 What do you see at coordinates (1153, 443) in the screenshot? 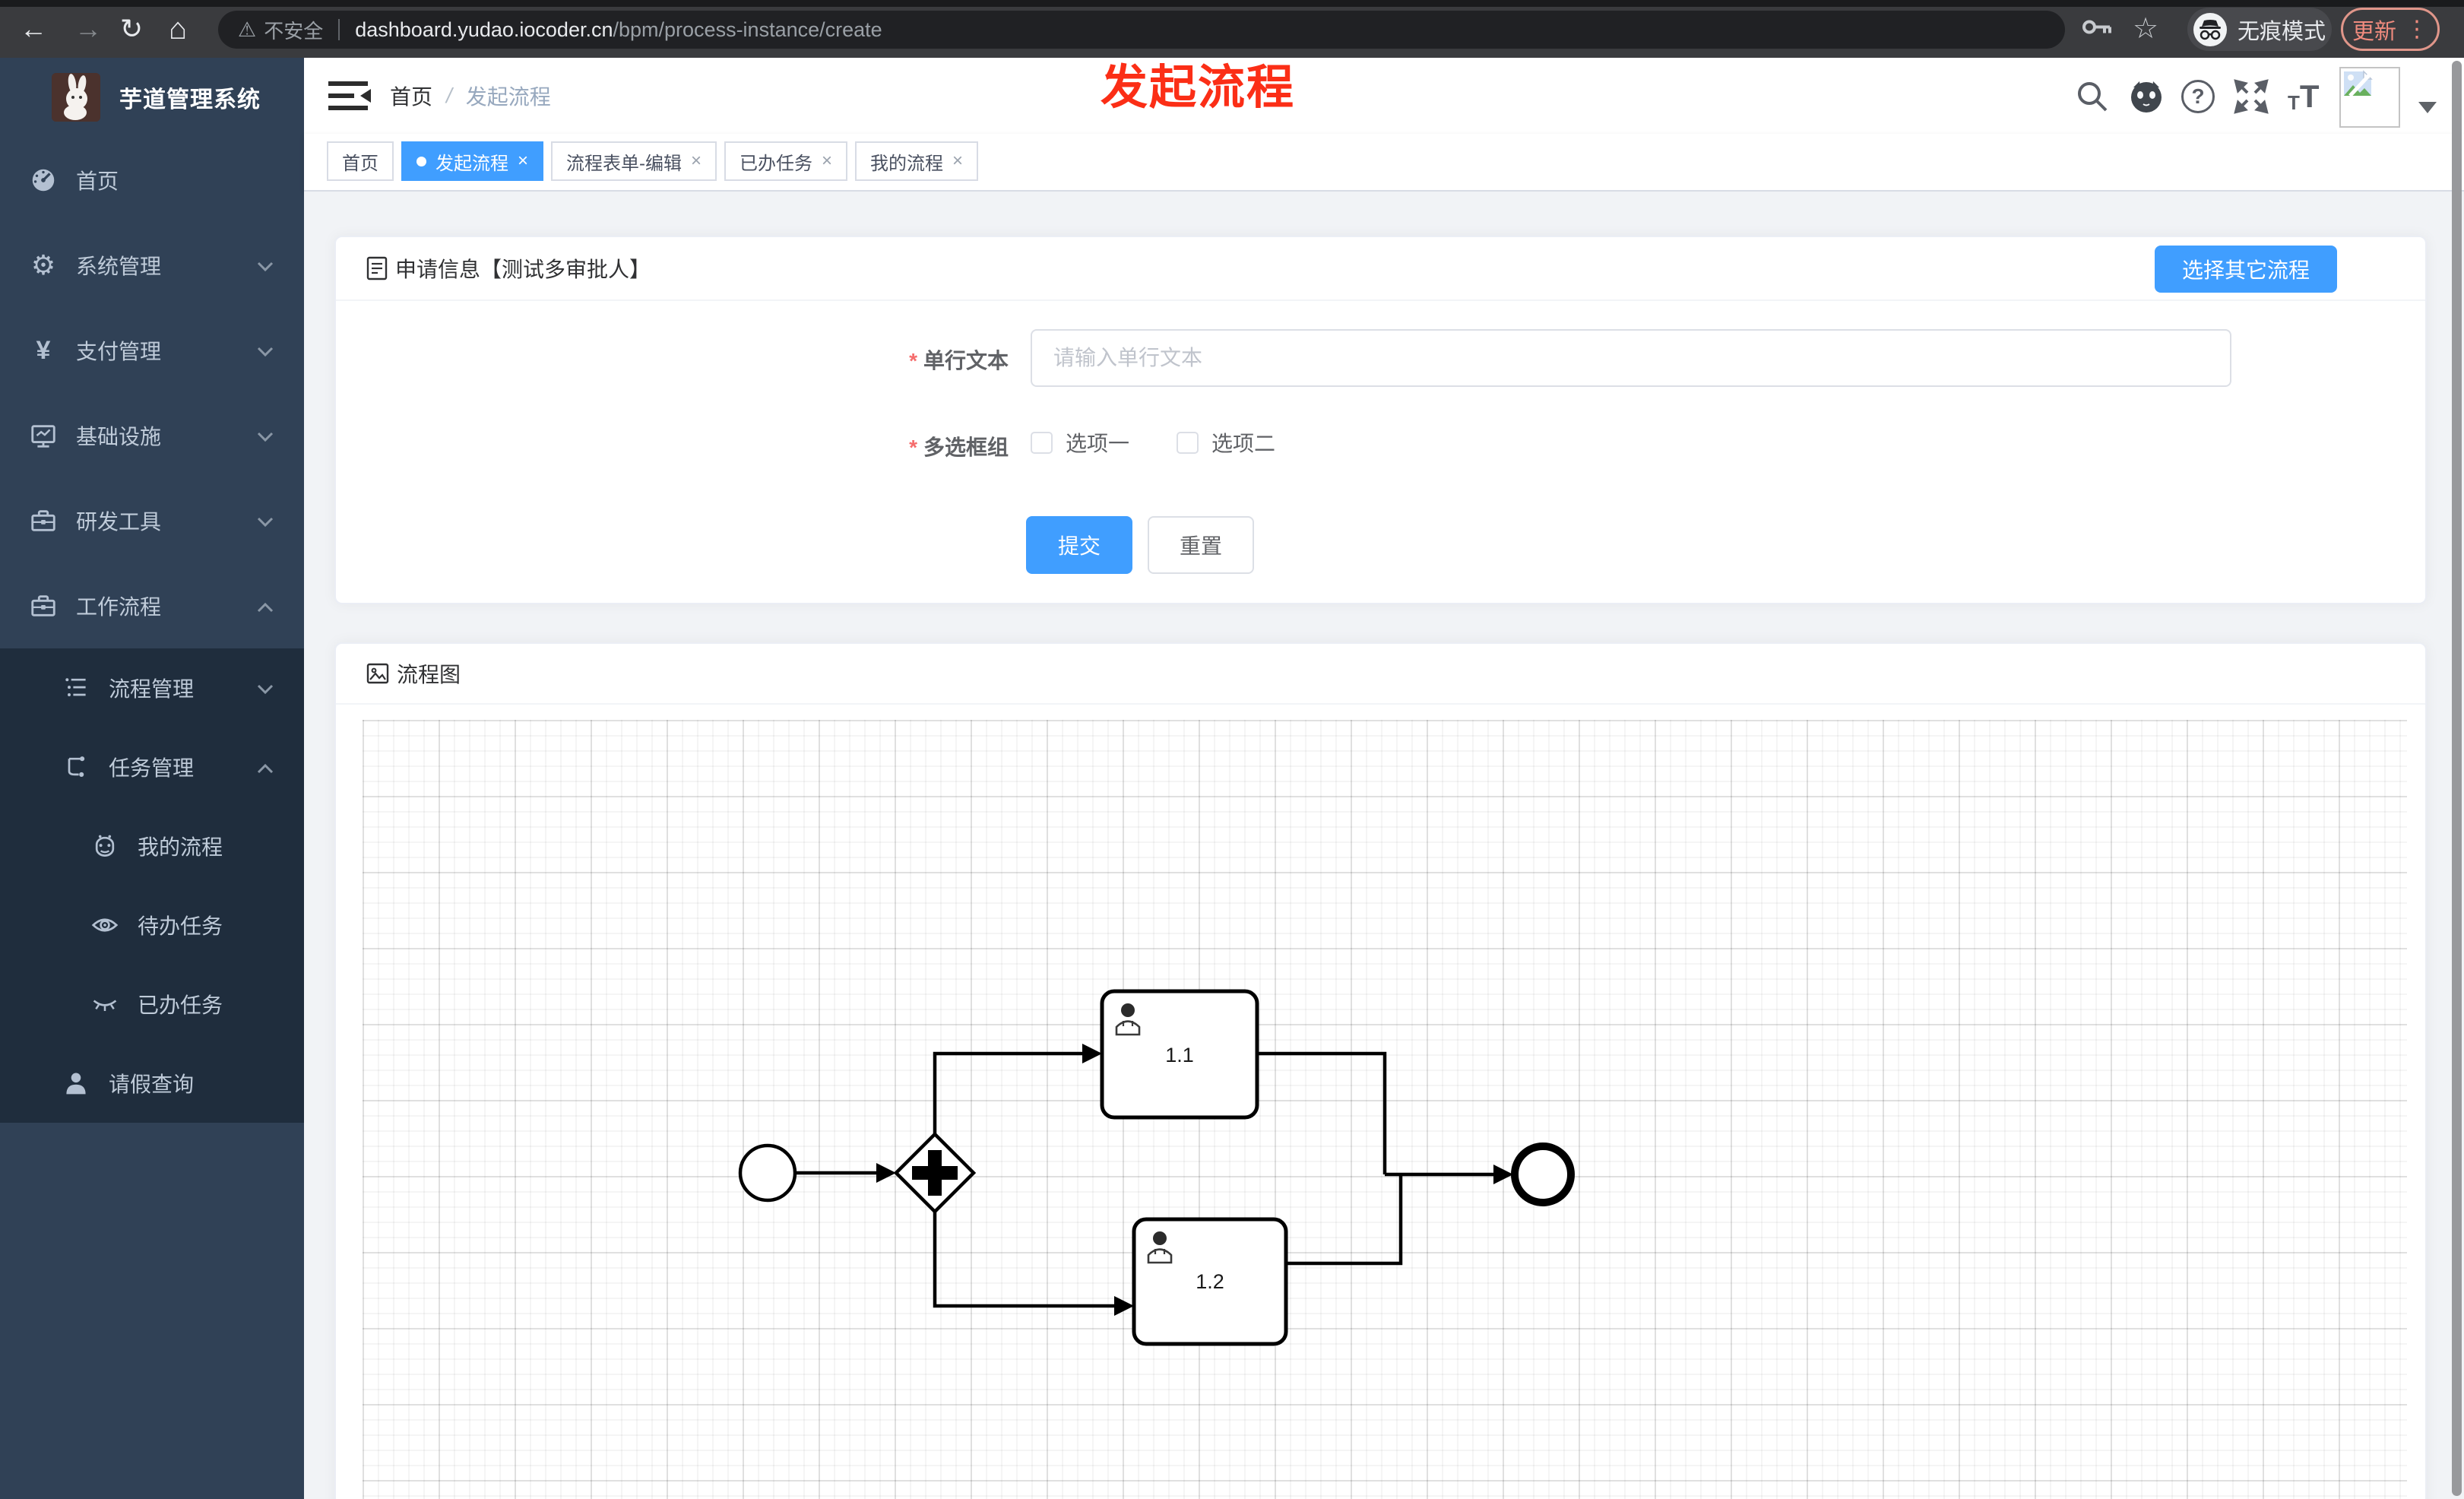
I see `checkbox-group: 选项一 选项二` at bounding box center [1153, 443].